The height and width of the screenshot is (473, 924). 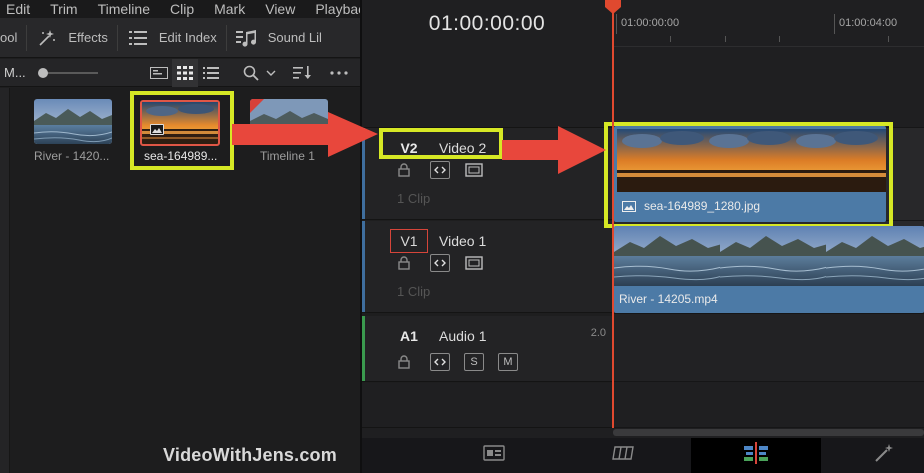 I want to click on page-navigation-bar, so click(x=643, y=455).